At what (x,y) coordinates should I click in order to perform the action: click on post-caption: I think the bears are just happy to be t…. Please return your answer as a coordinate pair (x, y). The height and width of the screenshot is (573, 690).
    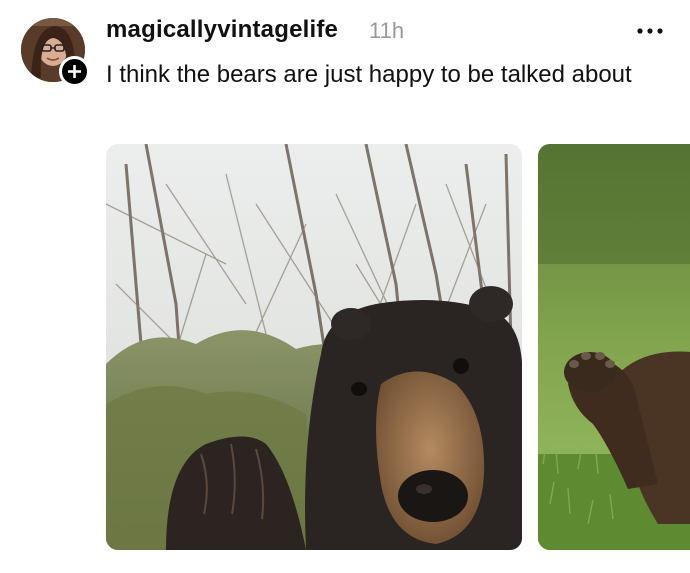
    Looking at the image, I should click on (369, 74).